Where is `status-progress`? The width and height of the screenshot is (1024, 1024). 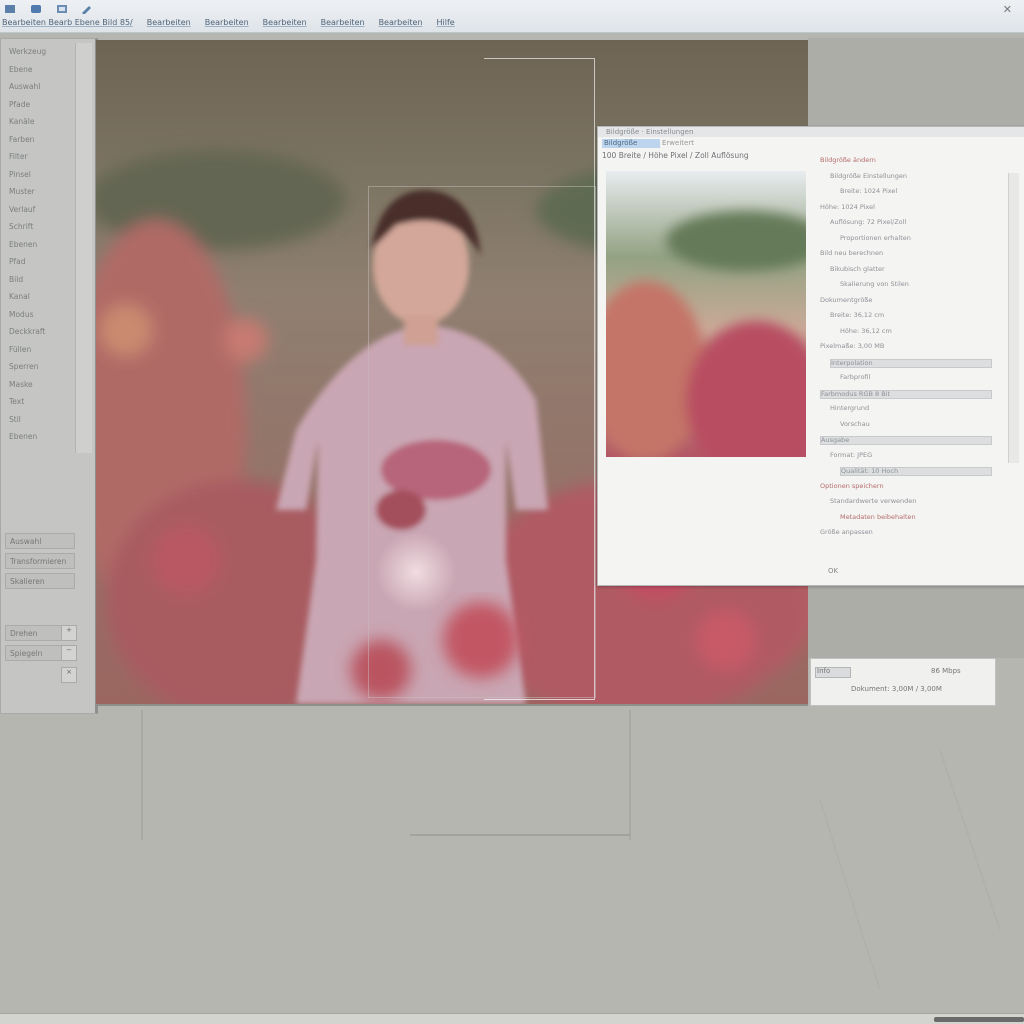 status-progress is located at coordinates (979, 1019).